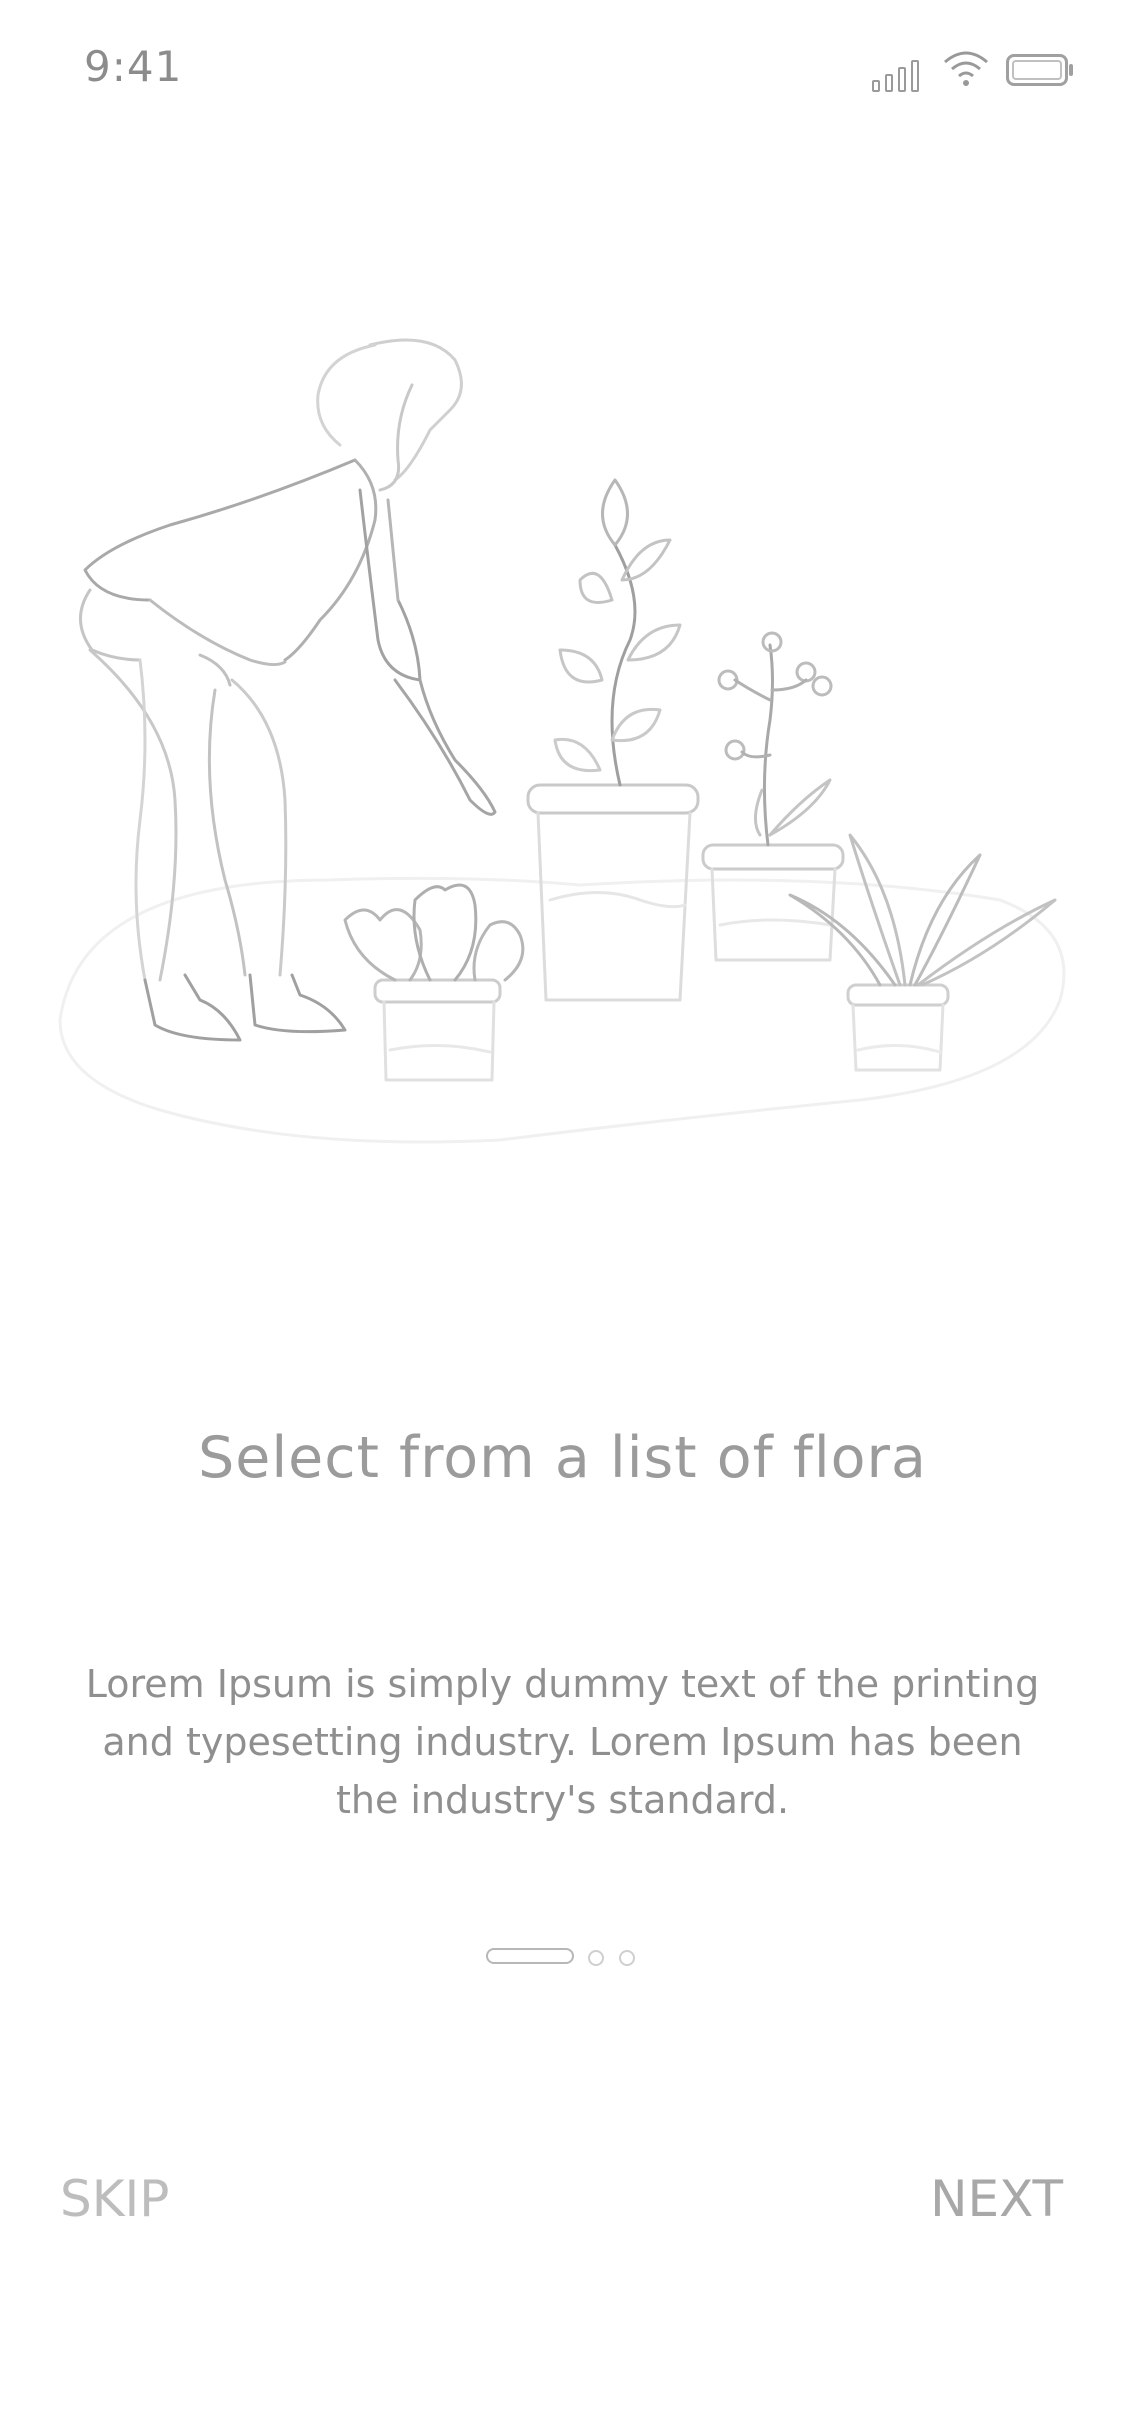 The width and height of the screenshot is (1125, 2436). Describe the element at coordinates (530, 1956) in the screenshot. I see `page-dot-active` at that location.